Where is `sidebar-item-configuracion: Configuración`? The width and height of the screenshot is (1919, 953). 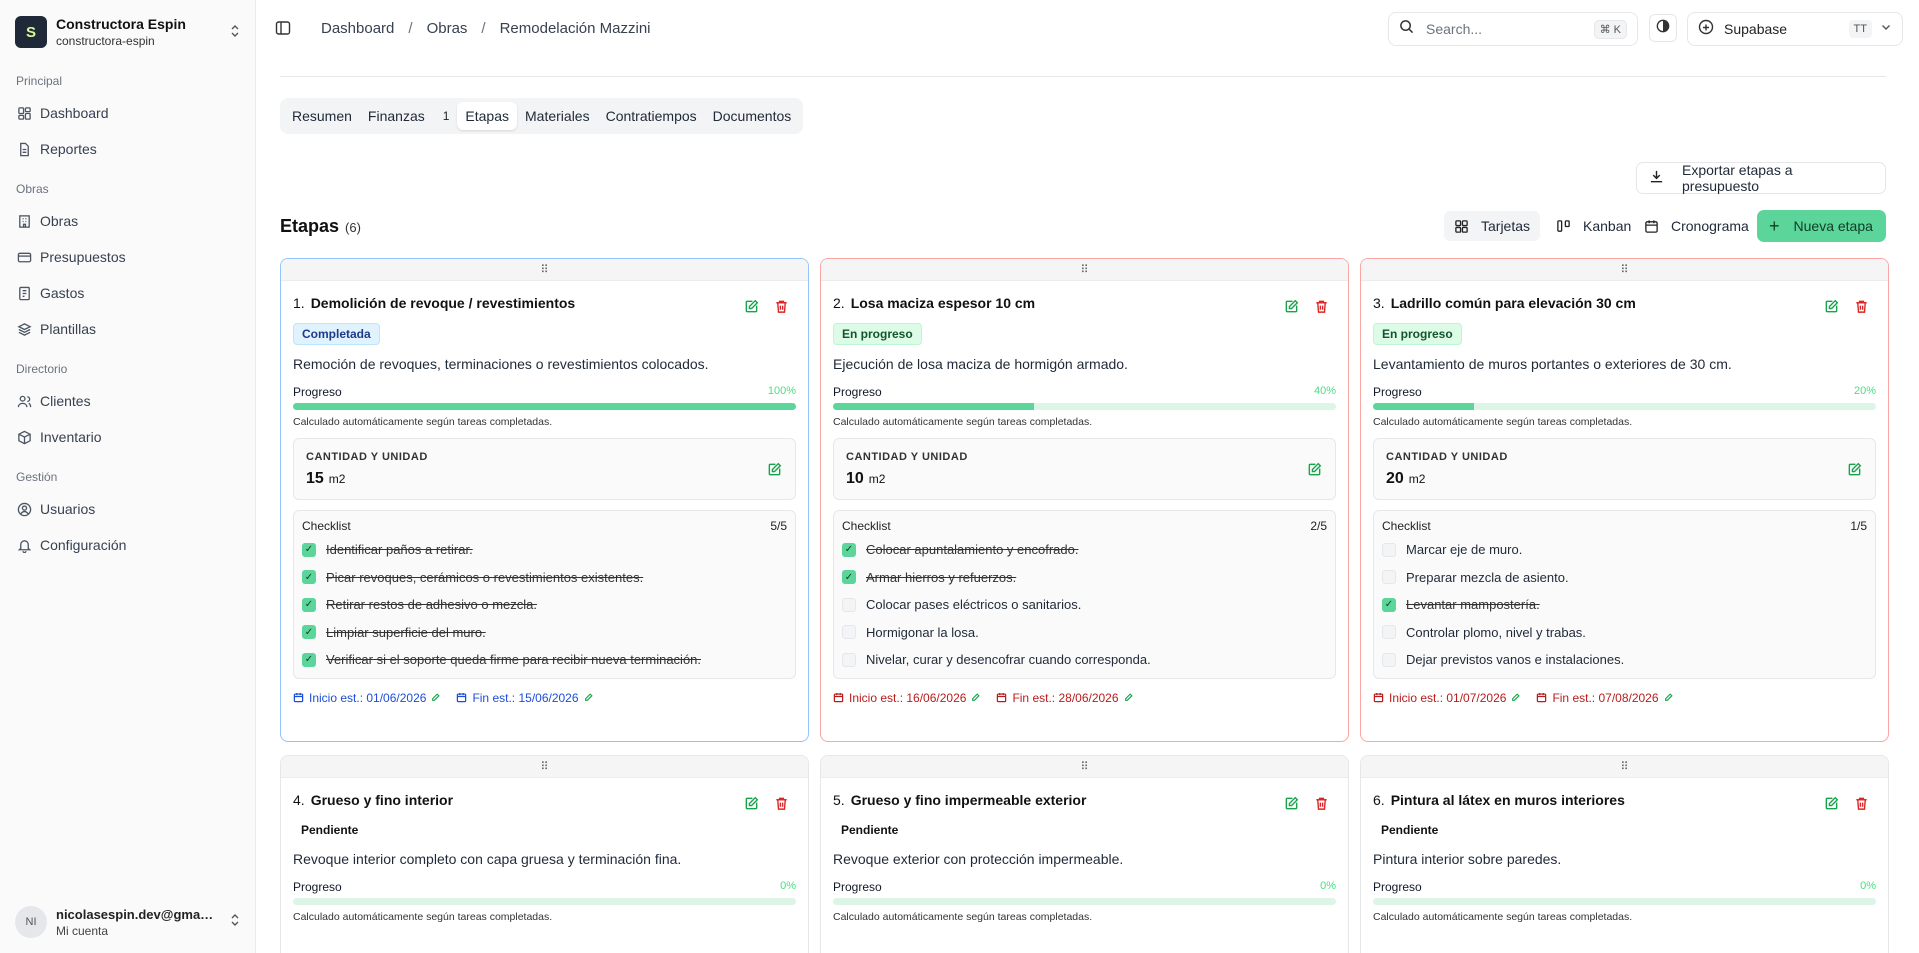
sidebar-item-configuracion: Configuración is located at coordinates (129, 545).